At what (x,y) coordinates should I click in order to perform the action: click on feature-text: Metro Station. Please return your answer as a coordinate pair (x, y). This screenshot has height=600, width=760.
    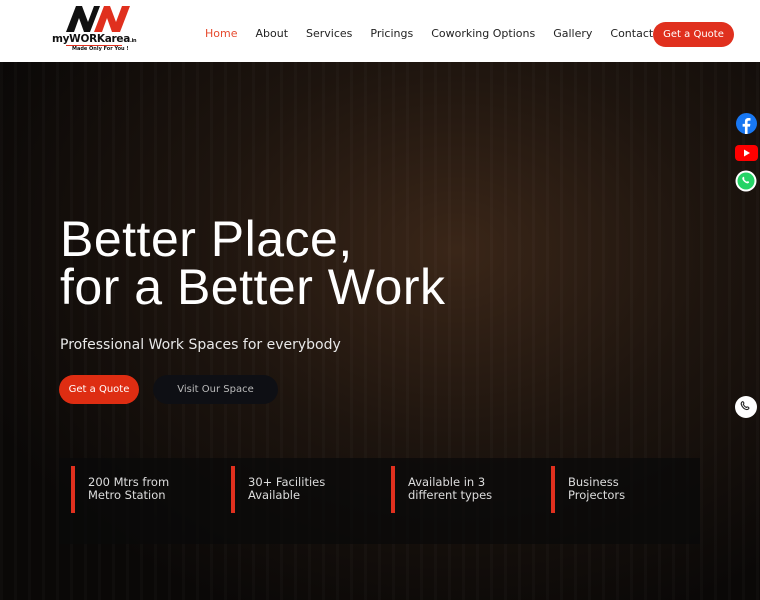
    Looking at the image, I should click on (127, 495).